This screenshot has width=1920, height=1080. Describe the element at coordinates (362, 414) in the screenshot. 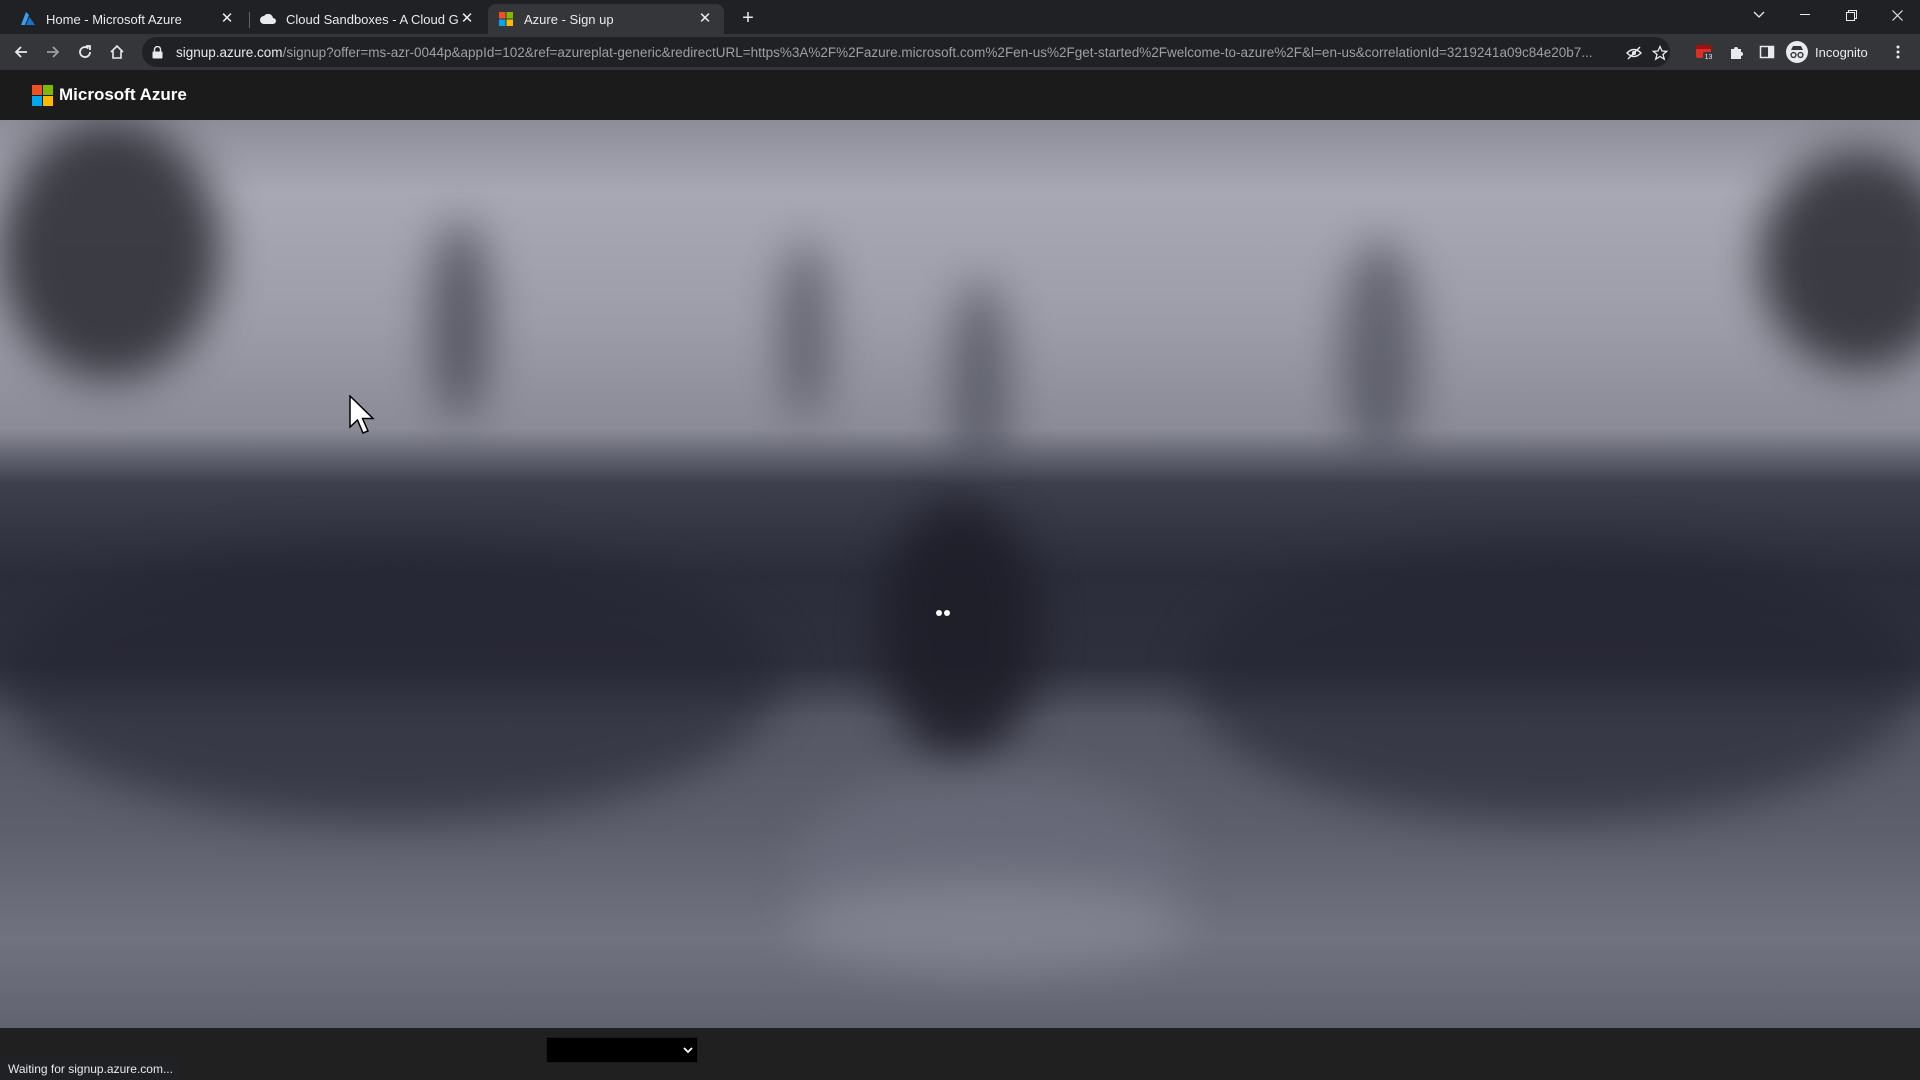

I see `mouse-cursor-icon` at that location.